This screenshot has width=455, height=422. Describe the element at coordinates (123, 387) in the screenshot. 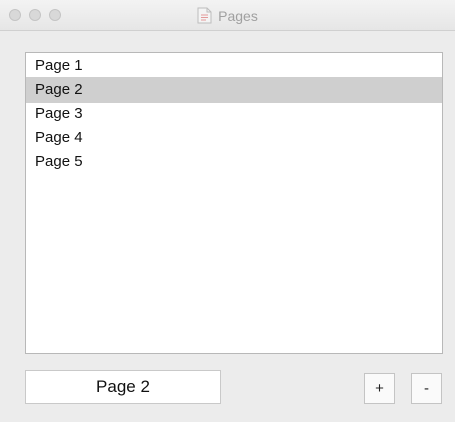

I see `page-name-field` at that location.